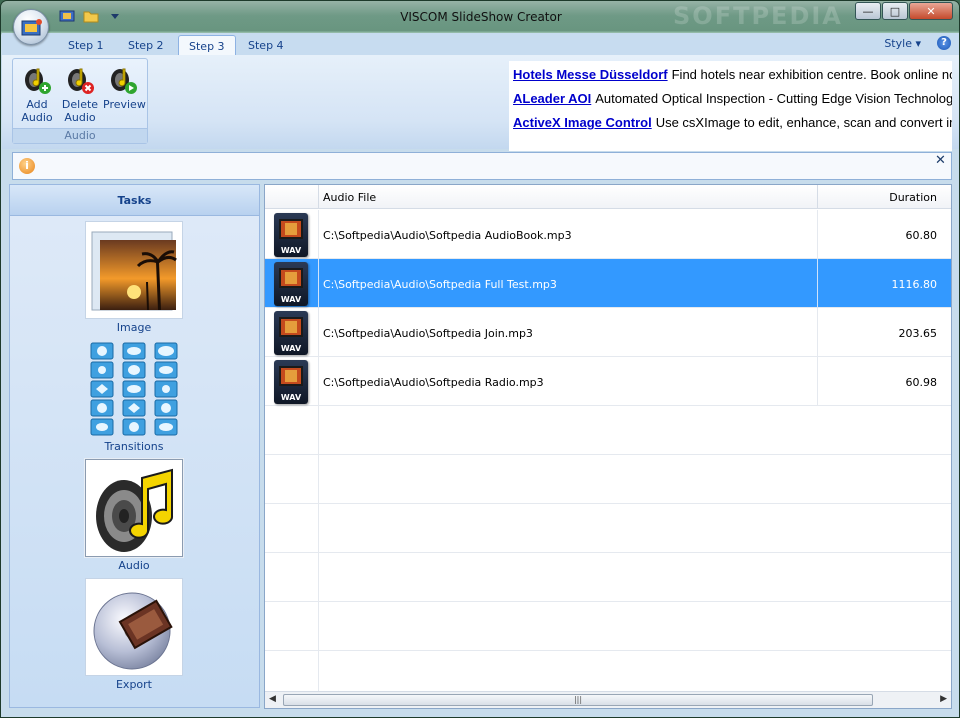 This screenshot has height=718, width=960. I want to click on style-menu: Style ▾, so click(902, 43).